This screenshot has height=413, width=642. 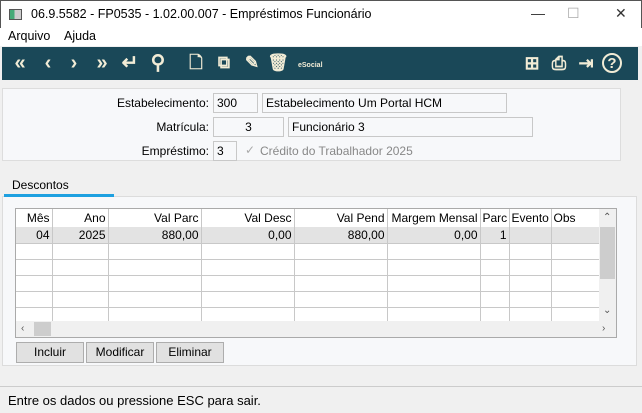 What do you see at coordinates (225, 151) in the screenshot?
I see `emprestimo-code-input: 3` at bounding box center [225, 151].